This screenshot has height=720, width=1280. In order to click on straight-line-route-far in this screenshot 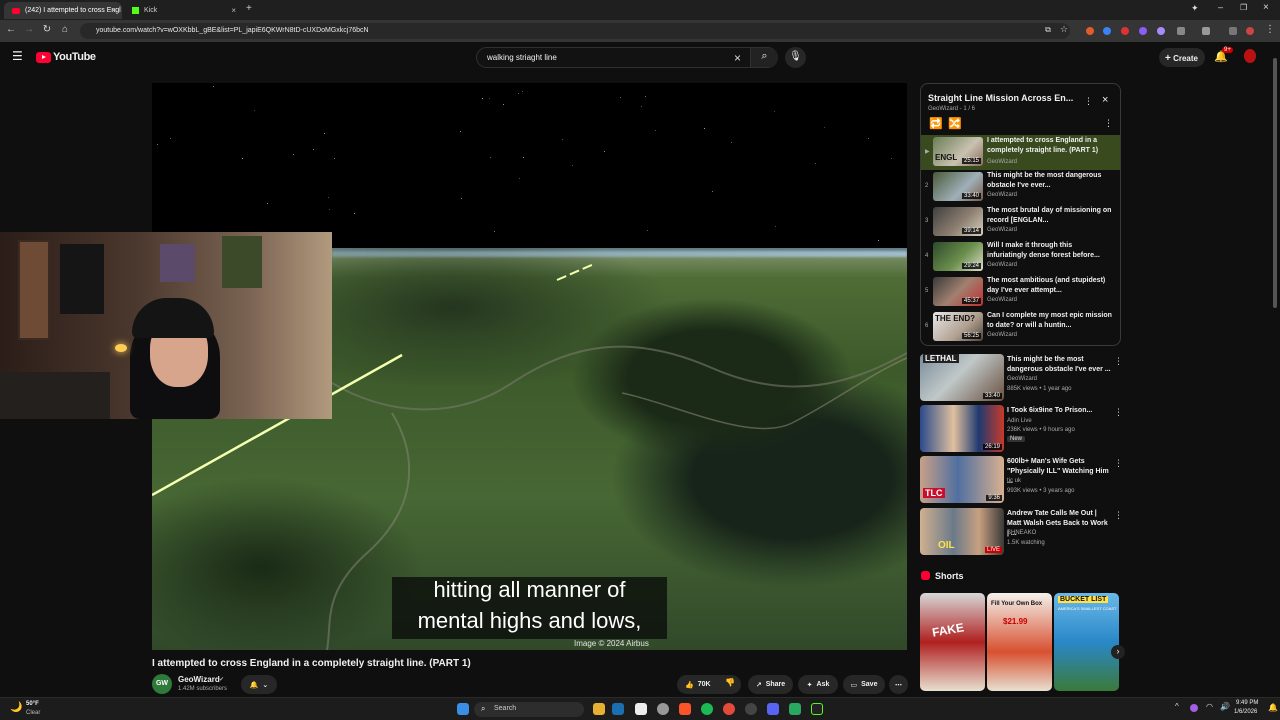, I will do `click(575, 272)`.